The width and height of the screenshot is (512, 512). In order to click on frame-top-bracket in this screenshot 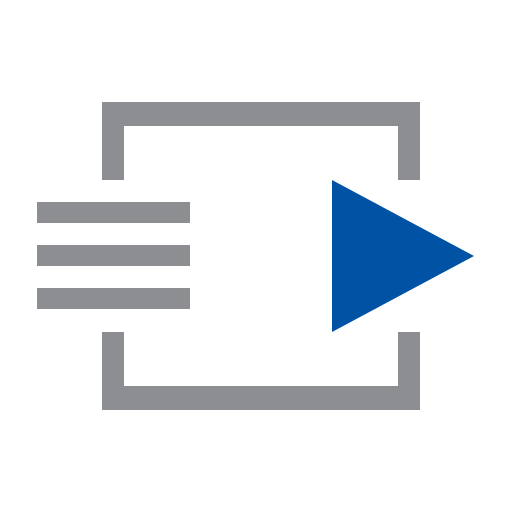, I will do `click(261, 141)`.